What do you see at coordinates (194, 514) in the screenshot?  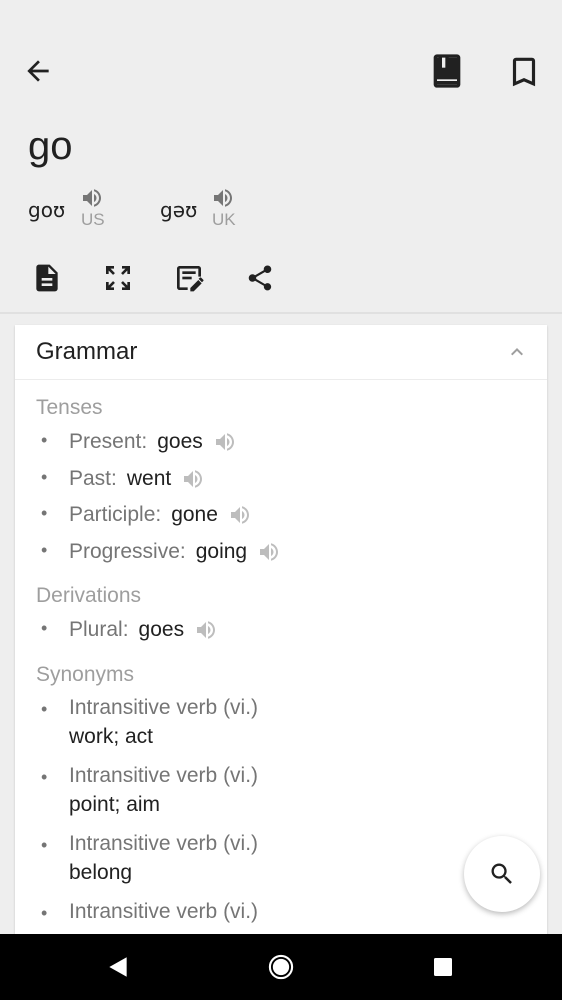 I see `tense-value: gone` at bounding box center [194, 514].